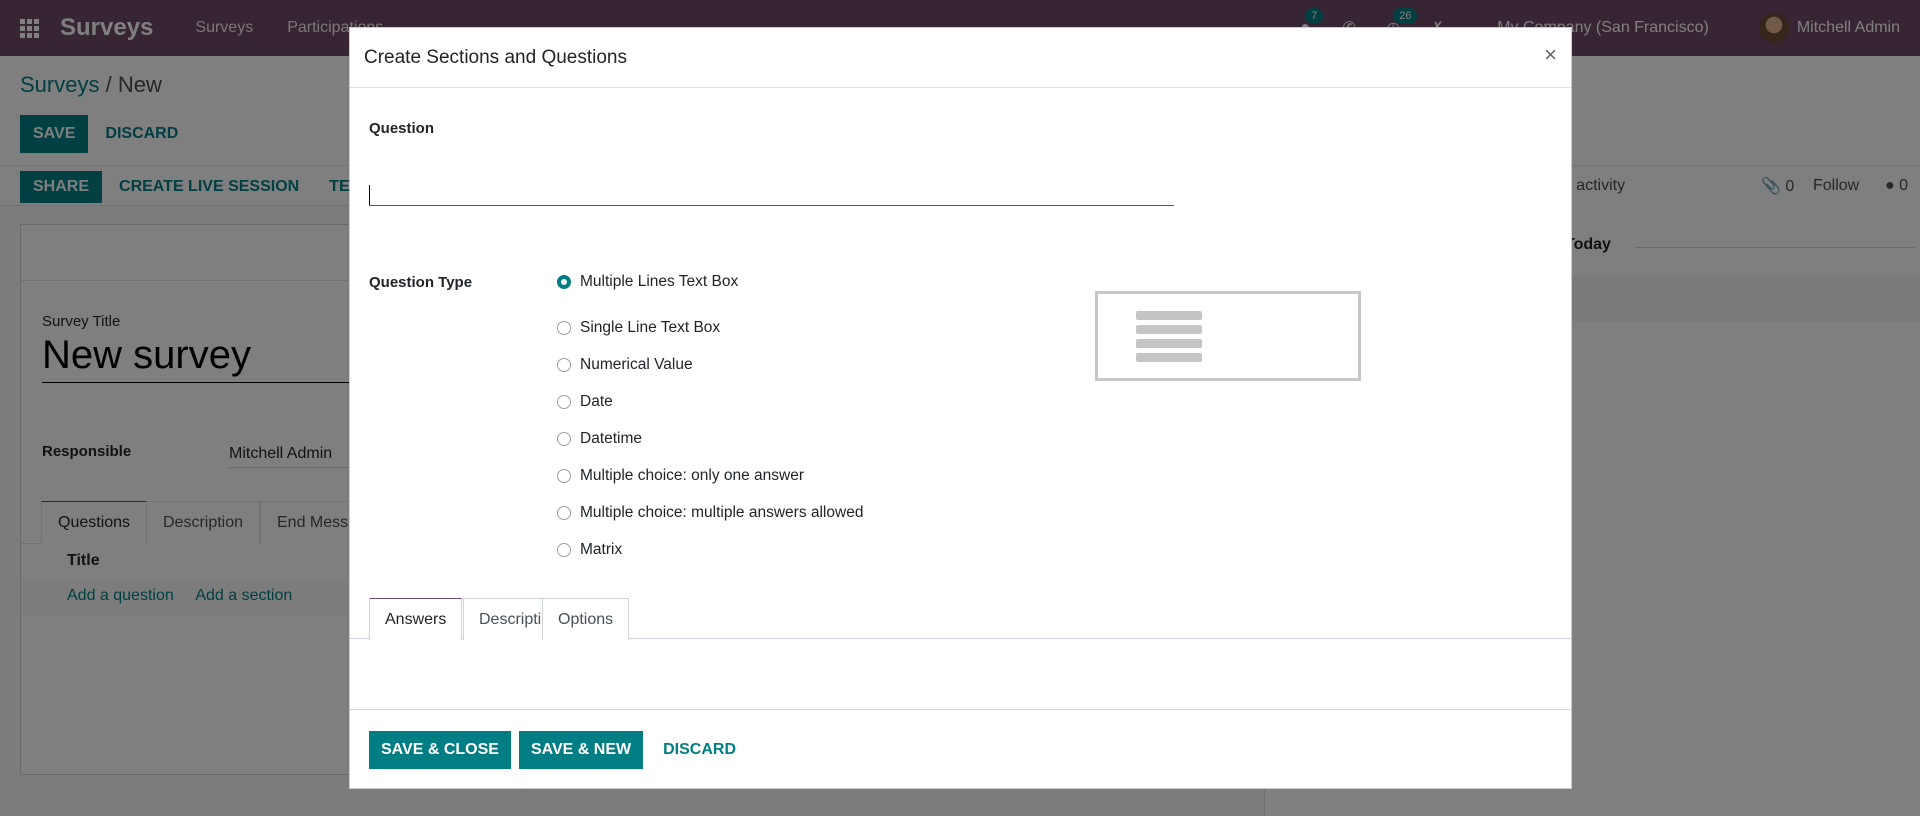  I want to click on radio-label: Matrix, so click(601, 549).